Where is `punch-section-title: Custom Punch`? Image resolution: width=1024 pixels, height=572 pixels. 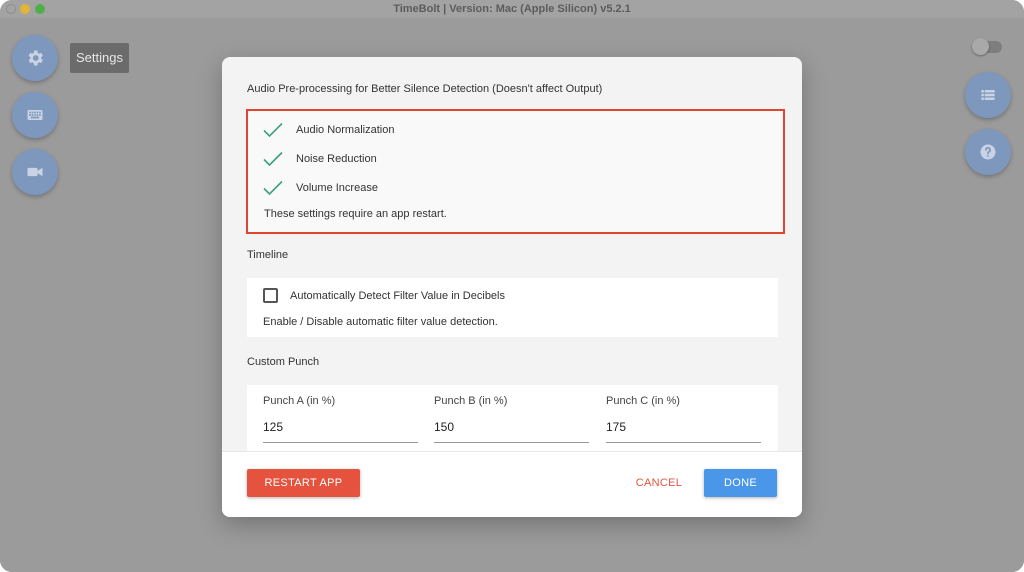
punch-section-title: Custom Punch is located at coordinates (283, 362).